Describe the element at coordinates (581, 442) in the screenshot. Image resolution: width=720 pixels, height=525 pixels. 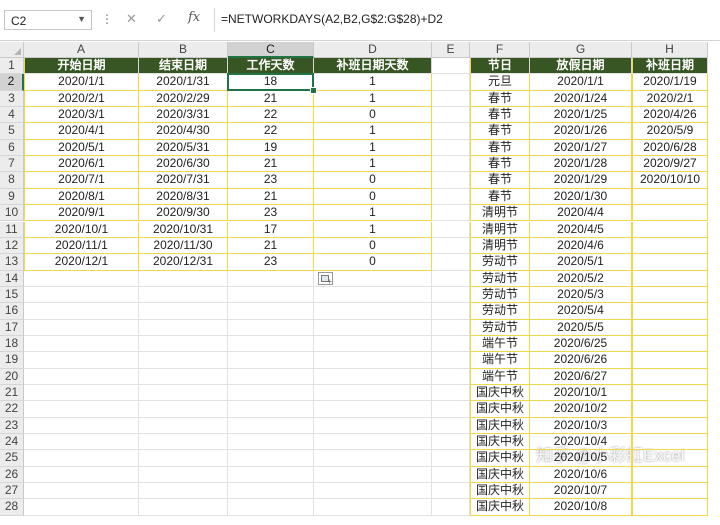
I see `holiday-table-cell: 2020/10/4` at that location.